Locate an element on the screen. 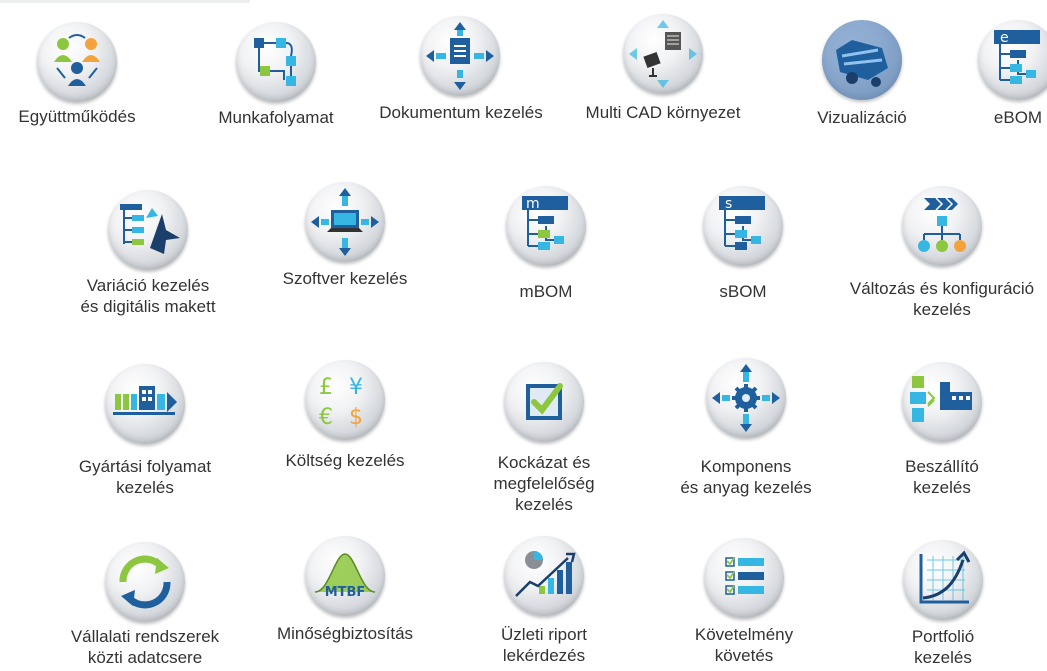 The height and width of the screenshot is (671, 1047). item-label: Variáció kezelés és digitális makett is located at coordinates (148, 296).